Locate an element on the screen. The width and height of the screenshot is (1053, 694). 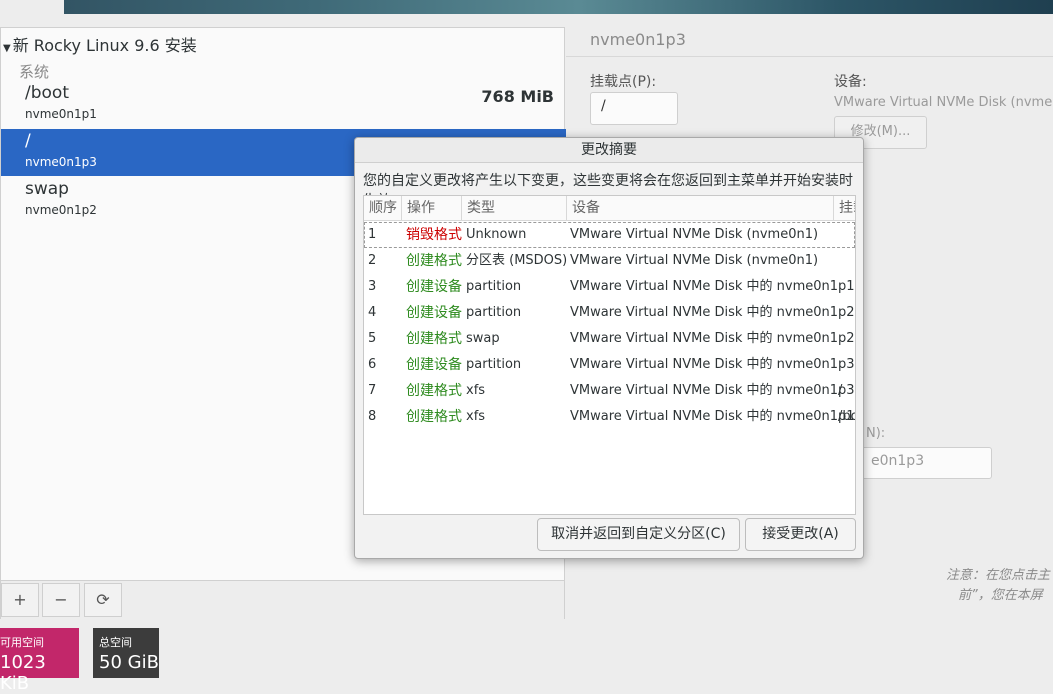
column-header-action: 操作 is located at coordinates (432, 208).